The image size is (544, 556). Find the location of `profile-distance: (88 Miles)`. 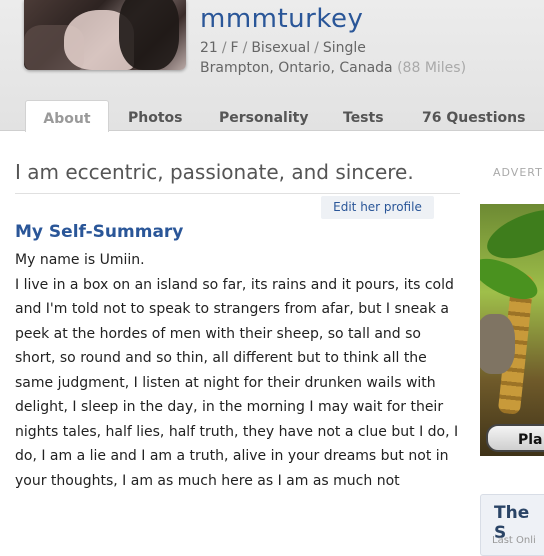

profile-distance: (88 Miles) is located at coordinates (432, 68).